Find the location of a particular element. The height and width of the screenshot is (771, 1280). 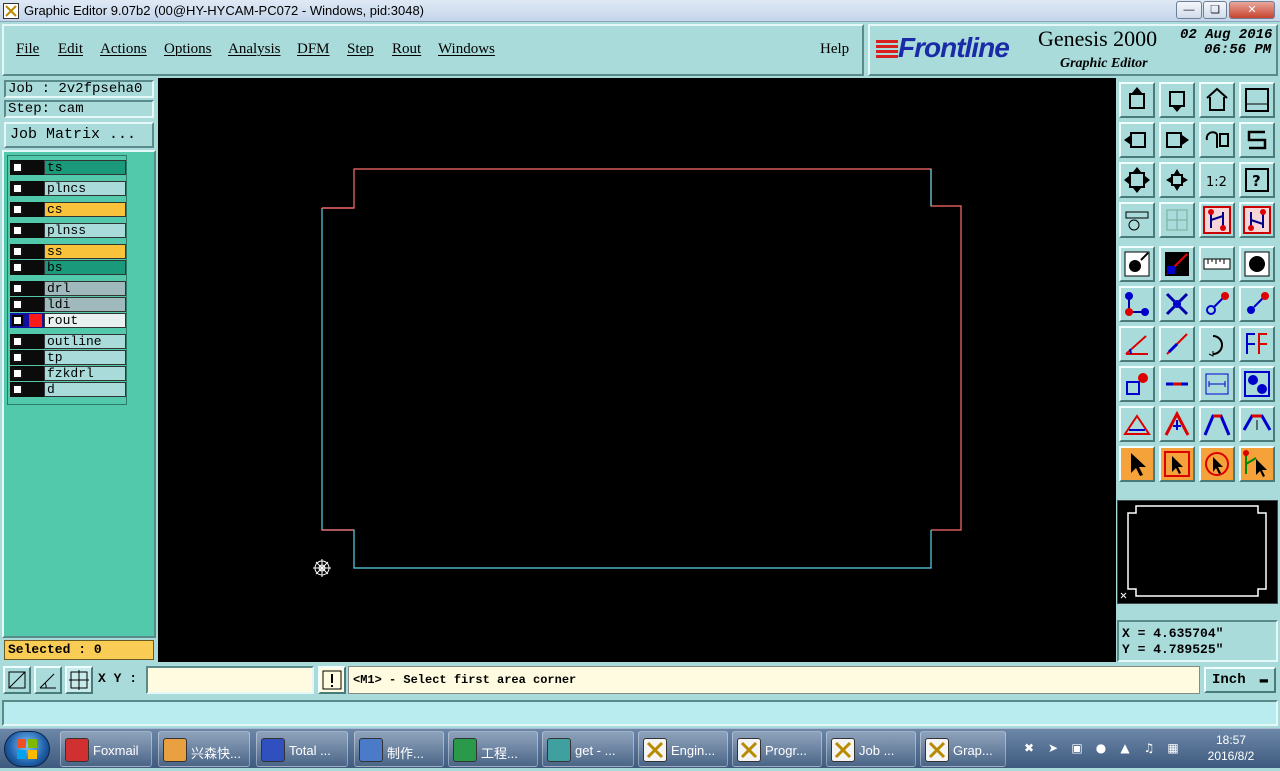

layer-row-tp: tp is located at coordinates (68, 357).